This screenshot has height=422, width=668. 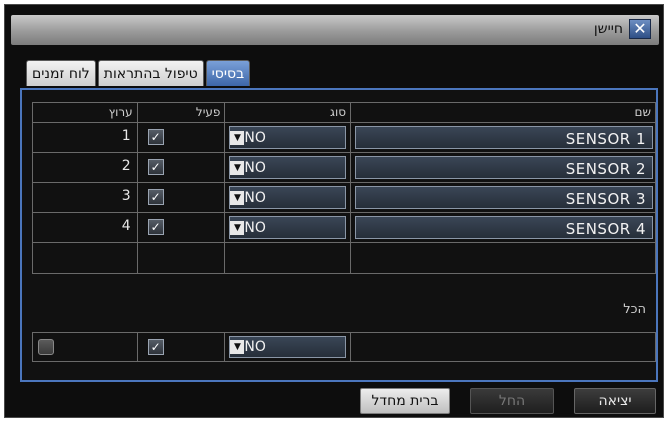 What do you see at coordinates (287, 347) in the screenshot?
I see `all-type-select: NO ▼` at bounding box center [287, 347].